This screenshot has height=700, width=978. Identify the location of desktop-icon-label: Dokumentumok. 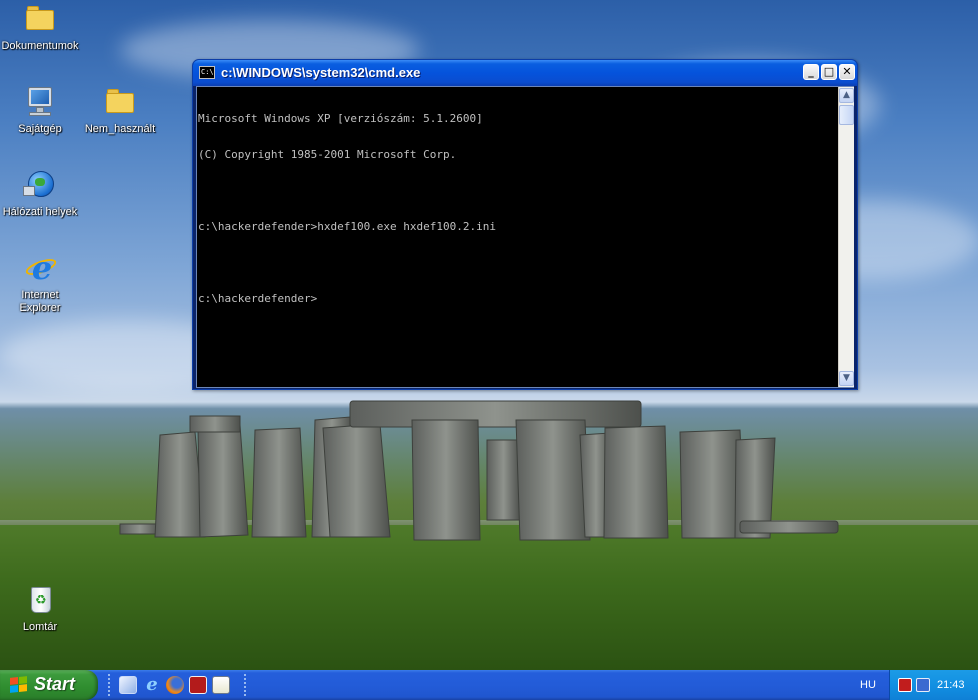
(40, 46).